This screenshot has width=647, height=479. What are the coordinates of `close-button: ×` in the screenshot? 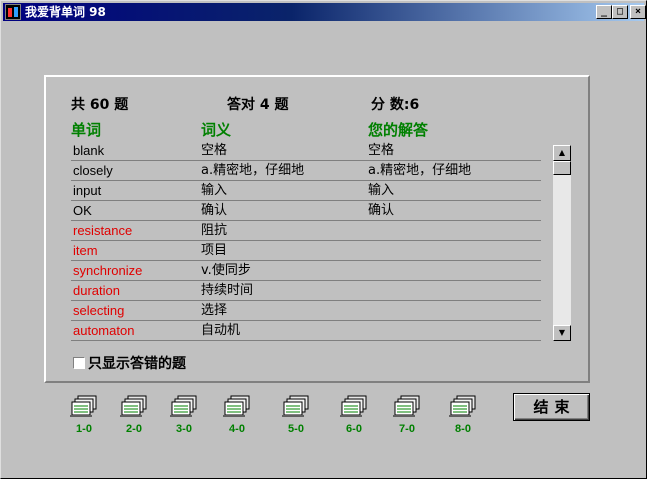 It's located at (638, 12).